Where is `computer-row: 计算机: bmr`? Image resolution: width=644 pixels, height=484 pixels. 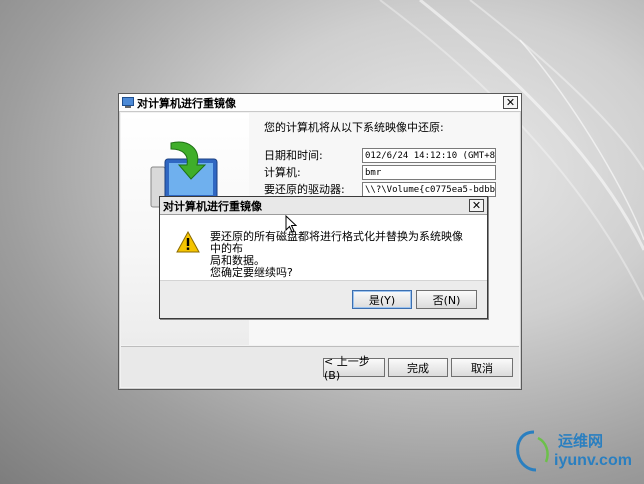 computer-row: 计算机: bmr is located at coordinates (380, 172).